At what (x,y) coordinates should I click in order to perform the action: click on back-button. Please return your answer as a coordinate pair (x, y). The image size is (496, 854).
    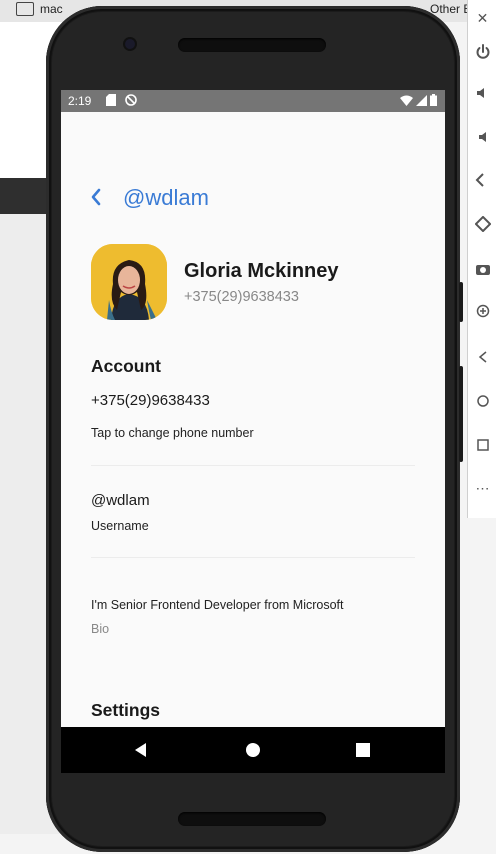
    Looking at the image, I should click on (96, 197).